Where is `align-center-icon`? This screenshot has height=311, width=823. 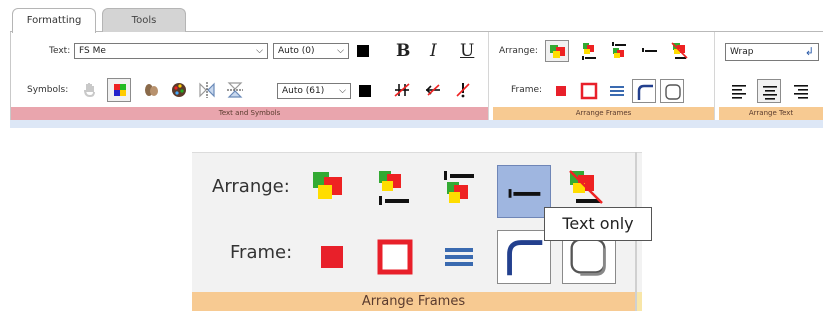
align-center-icon is located at coordinates (770, 93).